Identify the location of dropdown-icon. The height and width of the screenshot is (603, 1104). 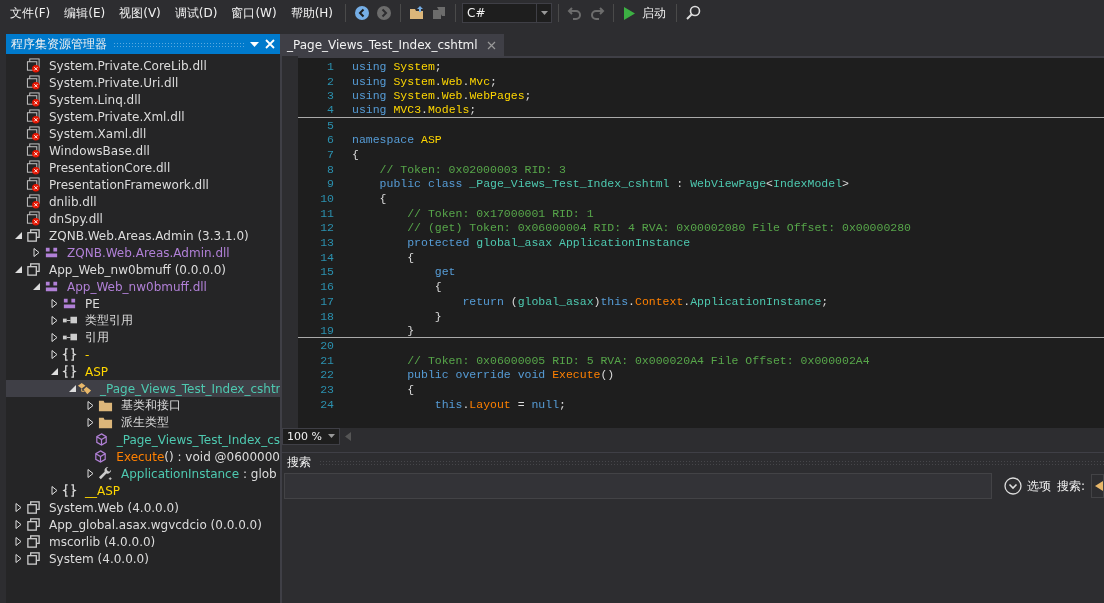
(254, 44).